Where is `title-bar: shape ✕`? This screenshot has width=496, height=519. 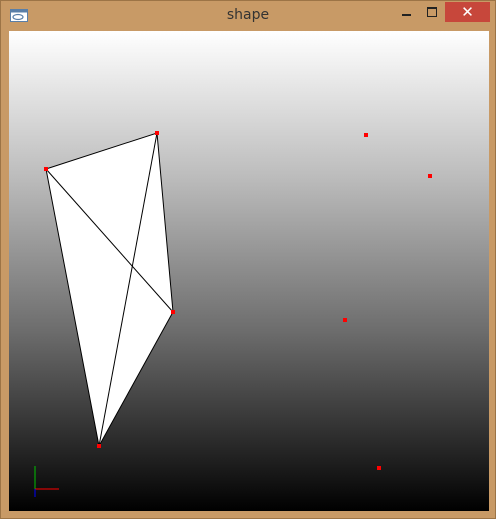 title-bar: shape ✕ is located at coordinates (248, 16).